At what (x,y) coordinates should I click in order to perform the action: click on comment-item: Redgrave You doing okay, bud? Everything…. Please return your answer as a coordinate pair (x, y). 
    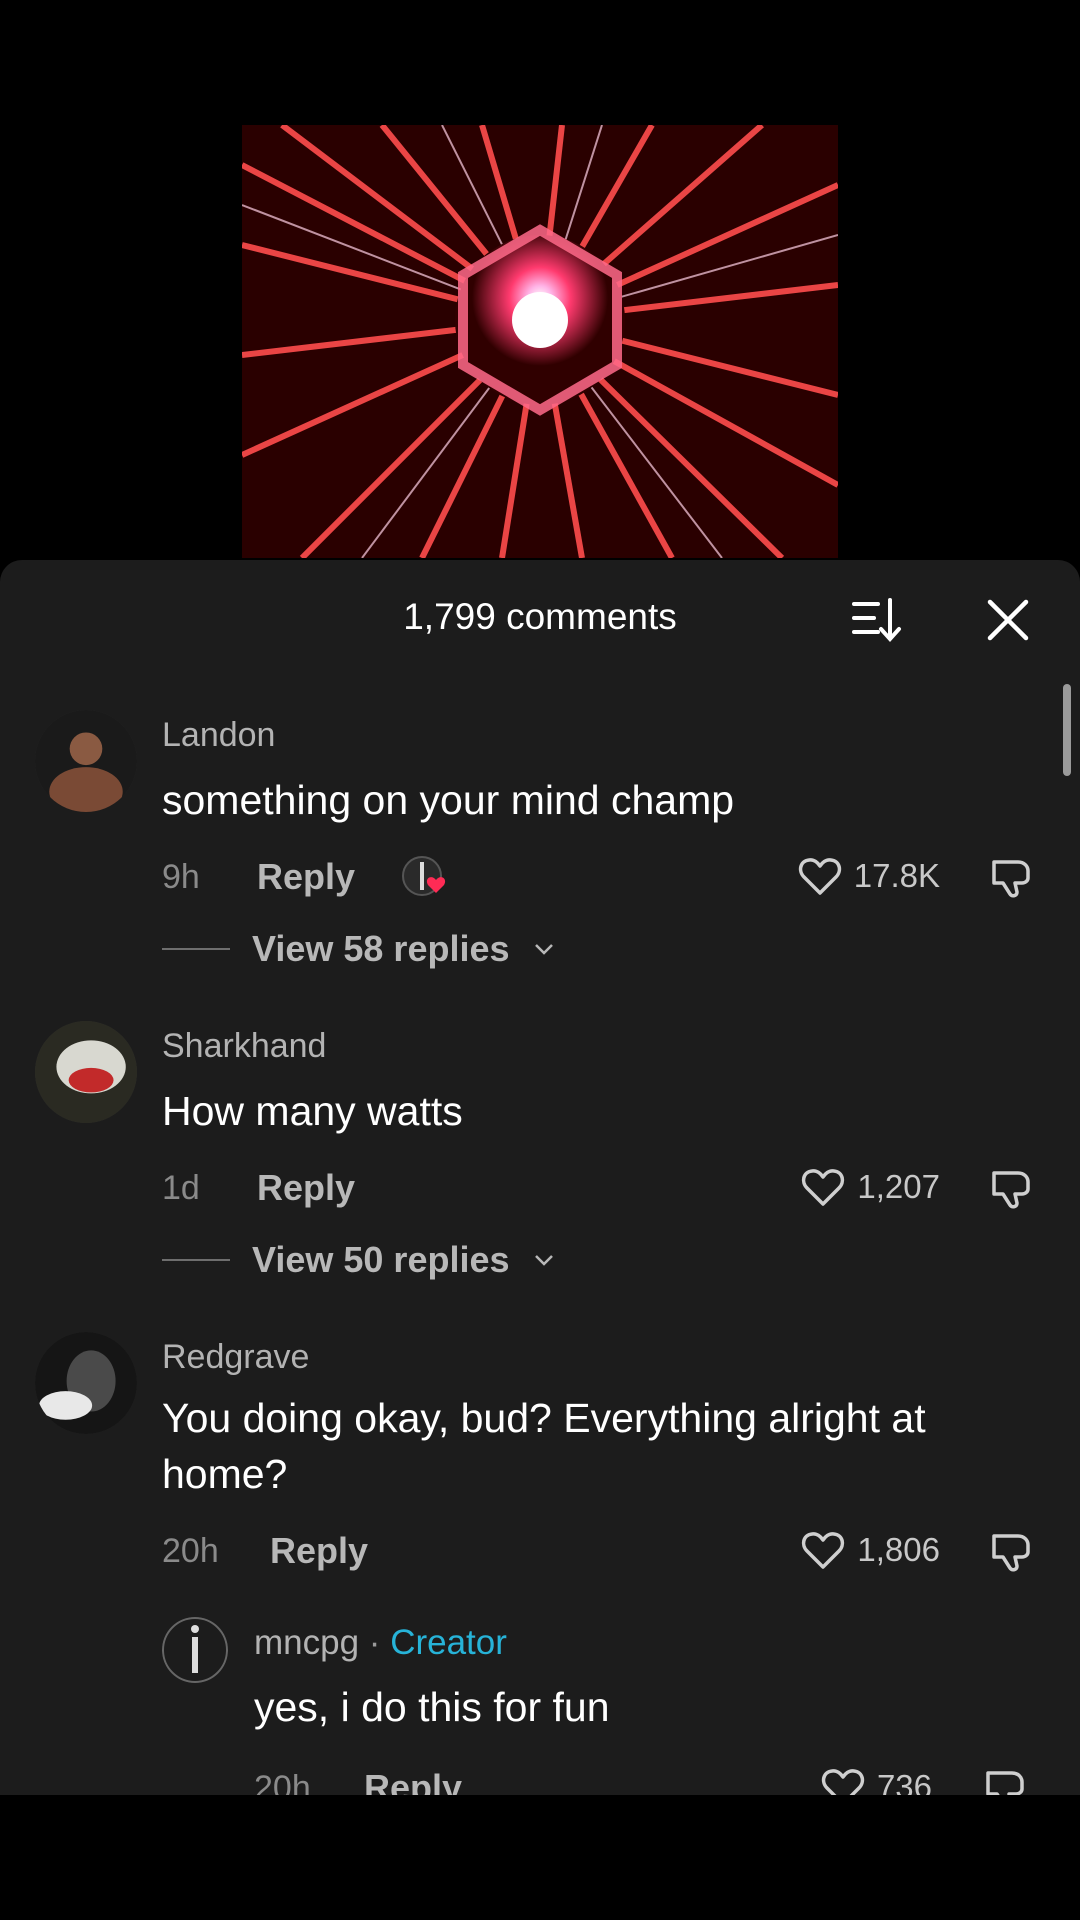
    Looking at the image, I should click on (540, 1462).